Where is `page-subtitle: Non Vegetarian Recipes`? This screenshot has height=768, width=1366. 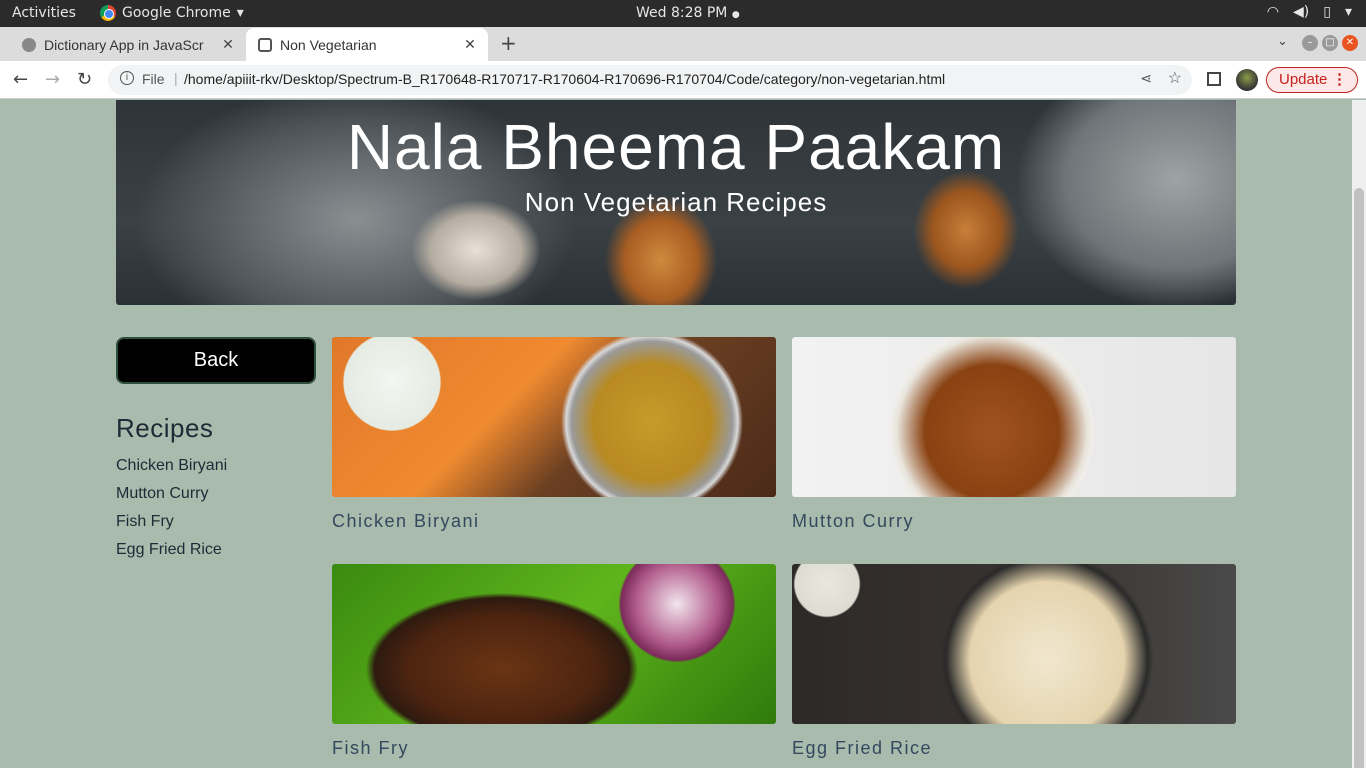
page-subtitle: Non Vegetarian Recipes is located at coordinates (676, 202).